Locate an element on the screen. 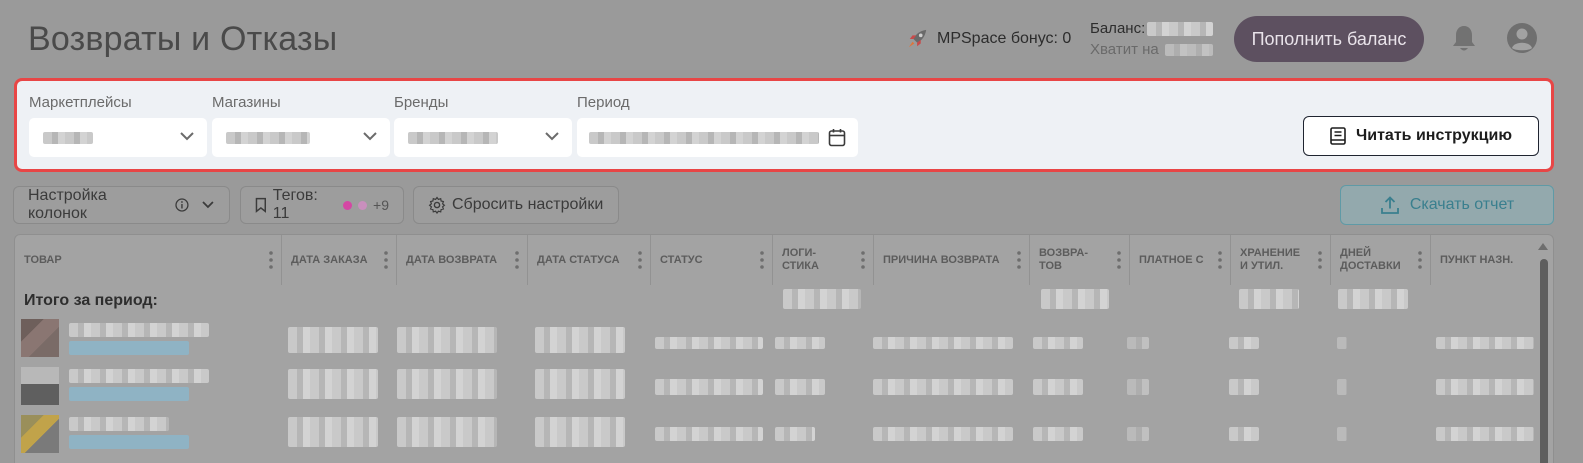 The height and width of the screenshot is (463, 1583). shops-value-redacted is located at coordinates (268, 137).